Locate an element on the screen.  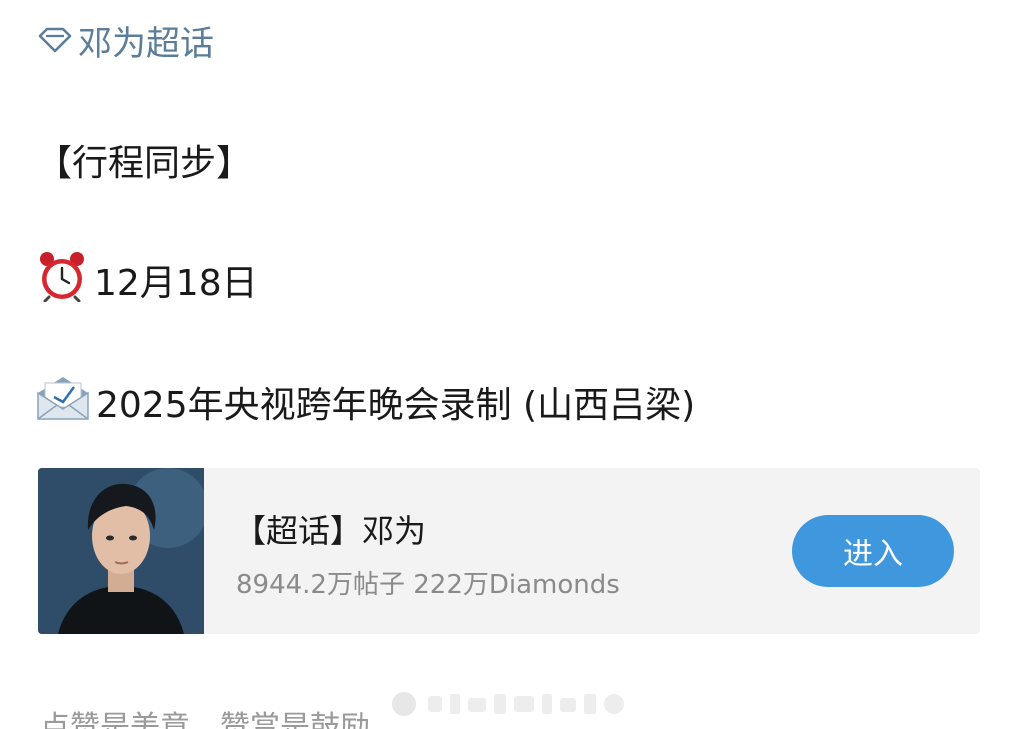
post-event-line: 2025年央视跨年晚会录制 (山西吕梁) is located at coordinates (365, 402).